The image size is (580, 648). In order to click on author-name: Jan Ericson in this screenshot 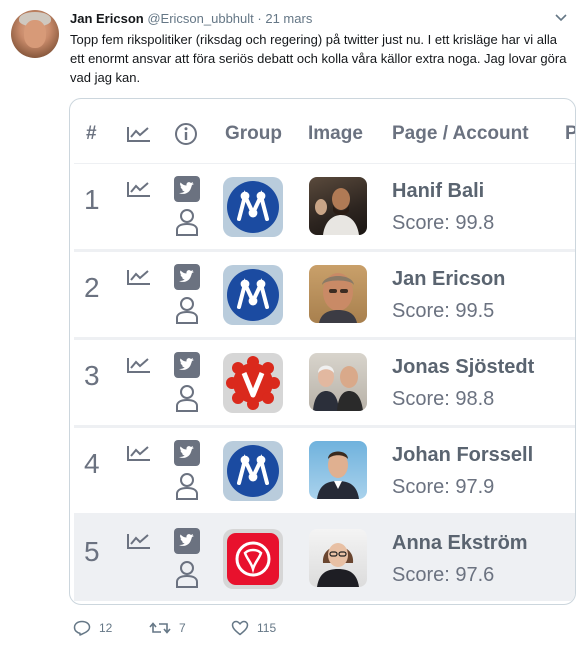, I will do `click(107, 18)`.